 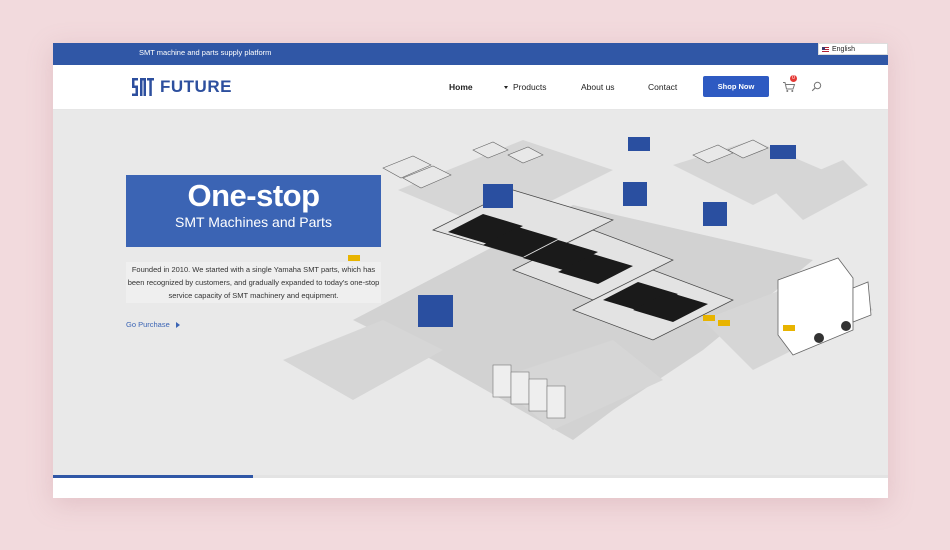 What do you see at coordinates (816, 86) in the screenshot?
I see `search-icon` at bounding box center [816, 86].